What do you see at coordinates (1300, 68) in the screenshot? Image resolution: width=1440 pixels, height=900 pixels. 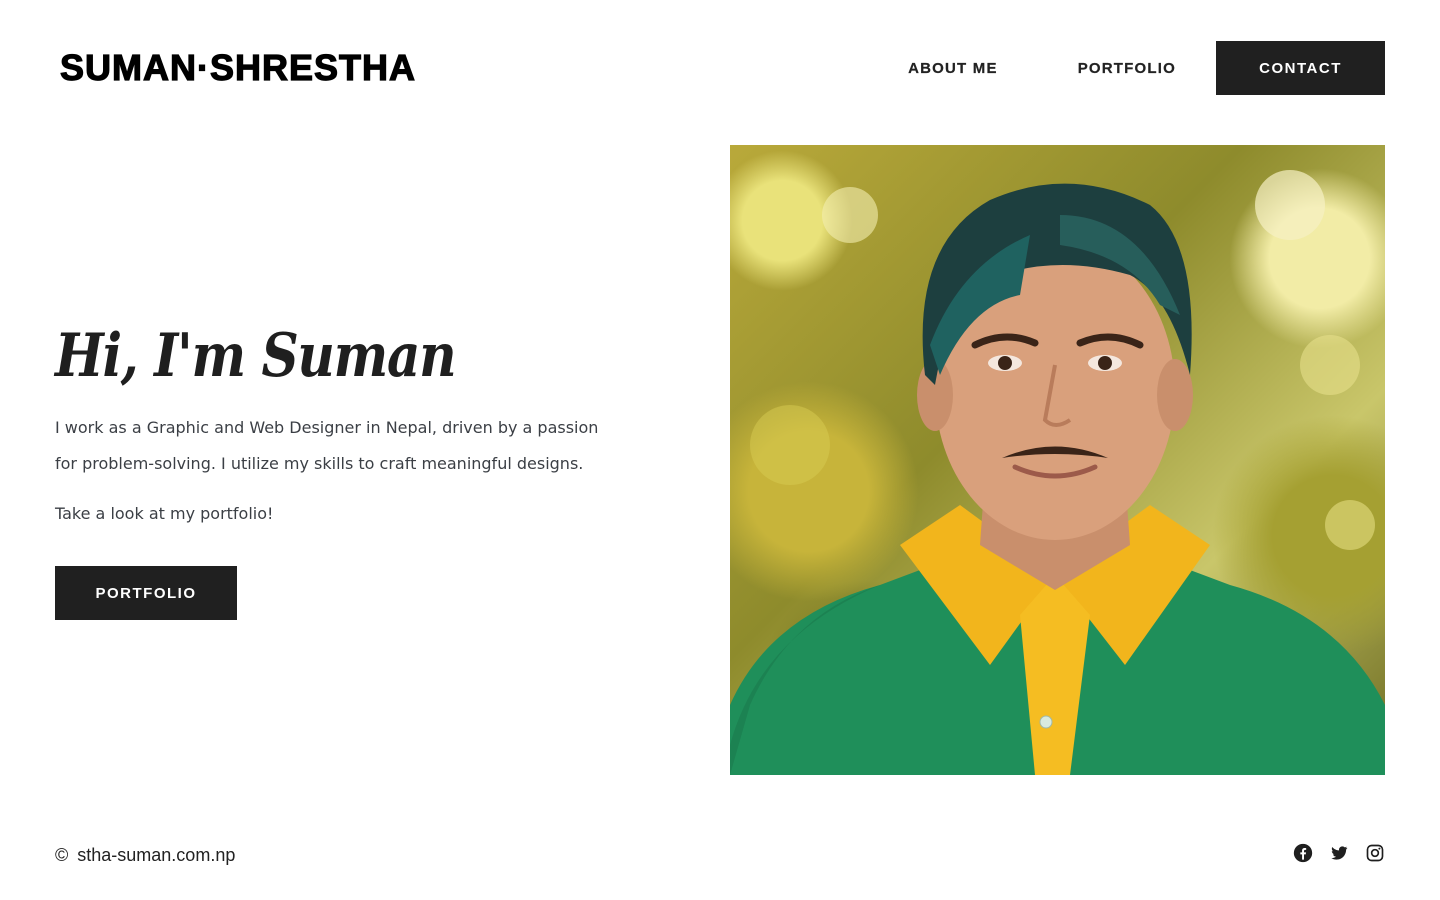 I see `contact-button: CONTACT` at bounding box center [1300, 68].